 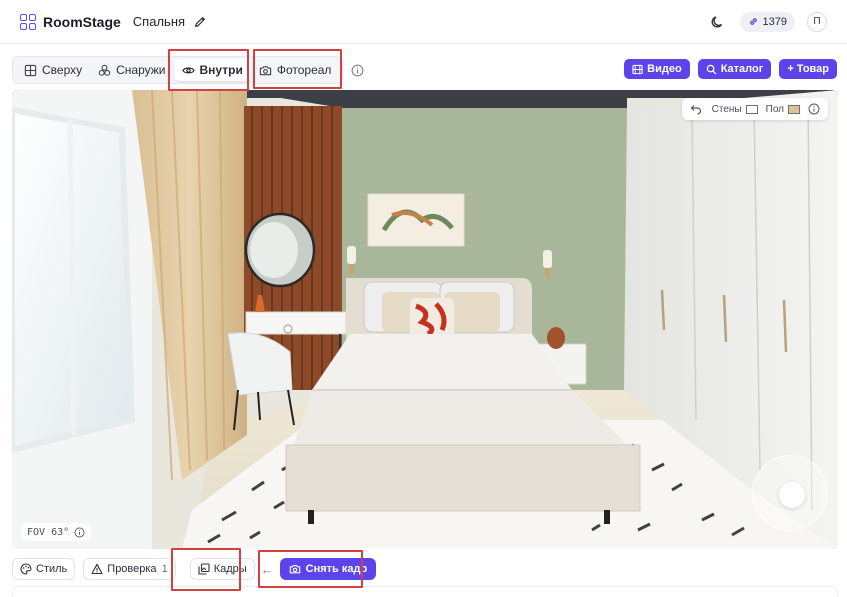 I want to click on capture-label: Снять кадр, so click(x=336, y=569).